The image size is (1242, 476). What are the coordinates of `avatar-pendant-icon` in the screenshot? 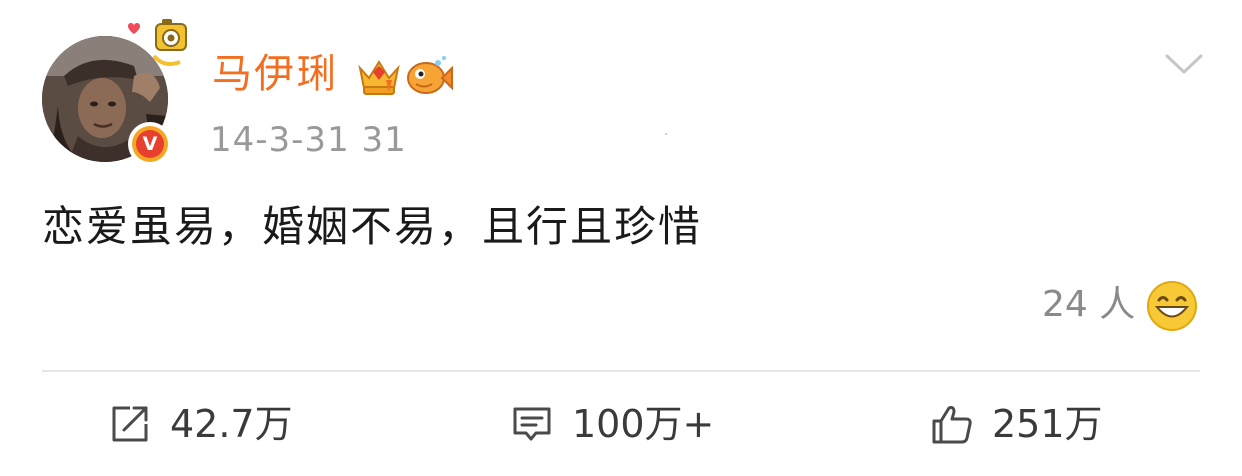 It's located at (157, 42).